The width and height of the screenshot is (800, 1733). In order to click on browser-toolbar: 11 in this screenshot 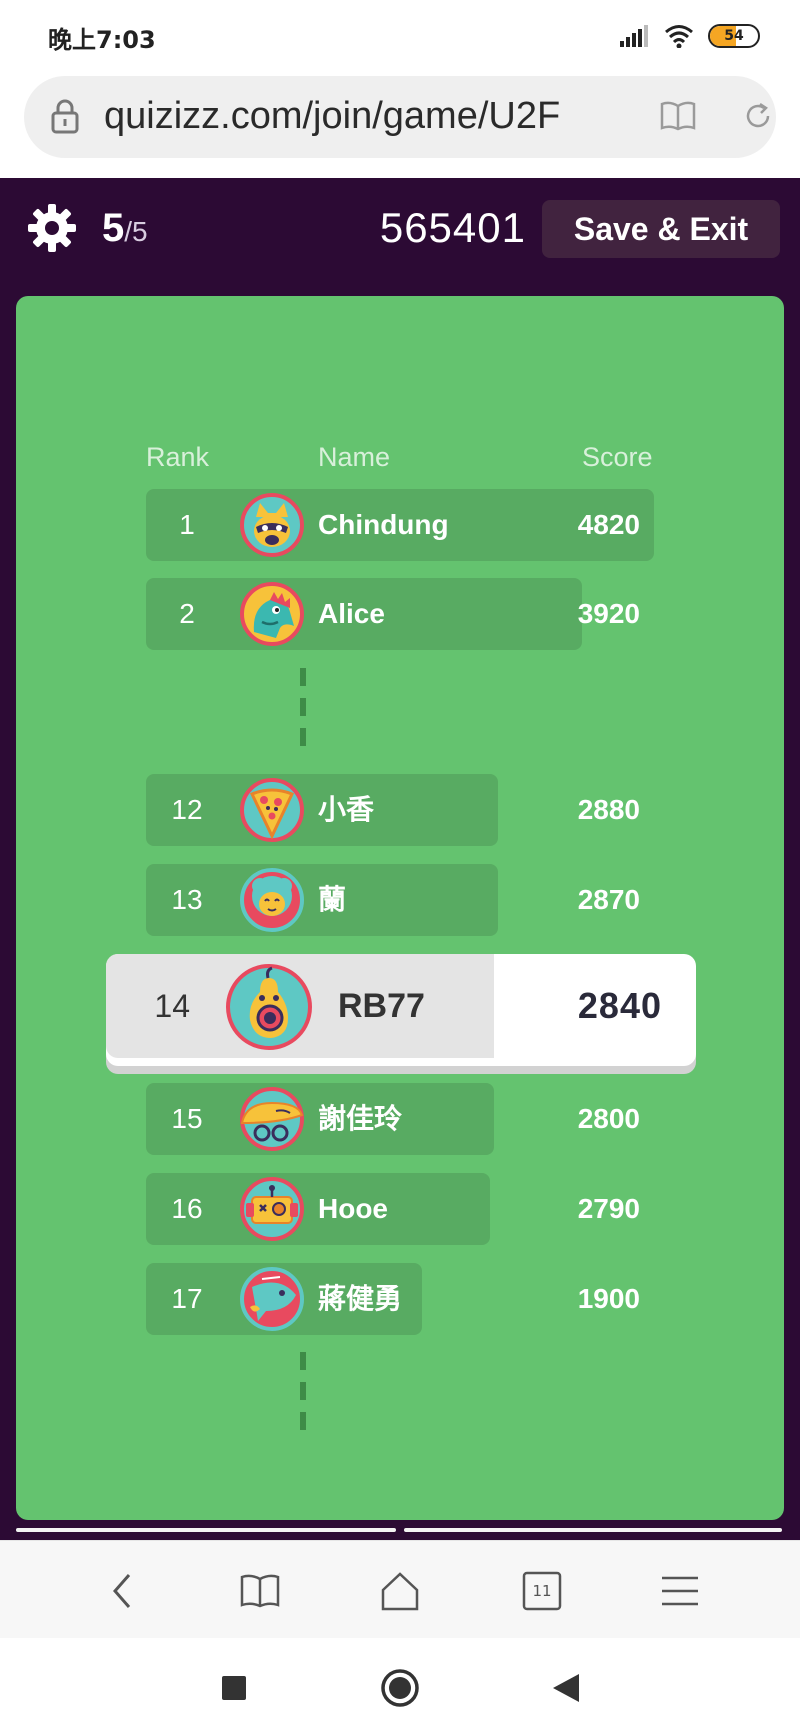, I will do `click(400, 1589)`.